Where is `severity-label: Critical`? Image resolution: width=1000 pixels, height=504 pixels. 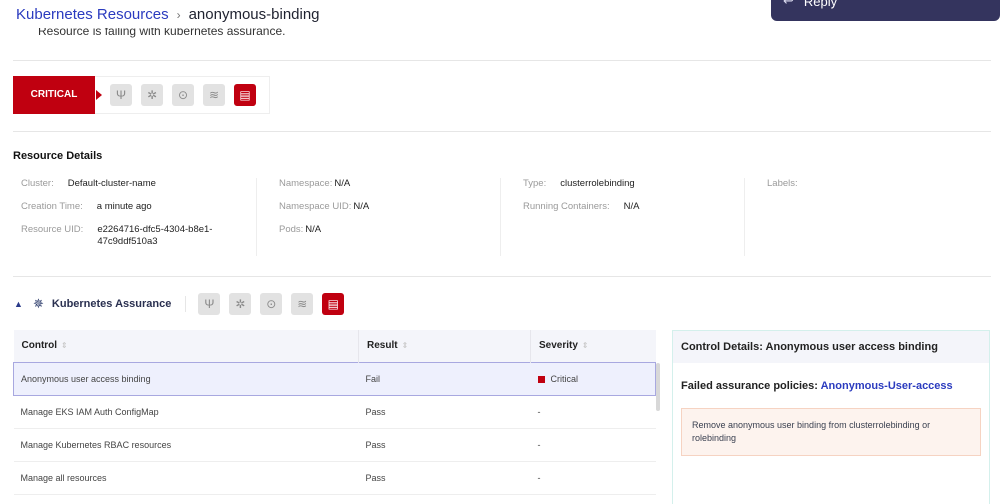
severity-label: Critical is located at coordinates (564, 378).